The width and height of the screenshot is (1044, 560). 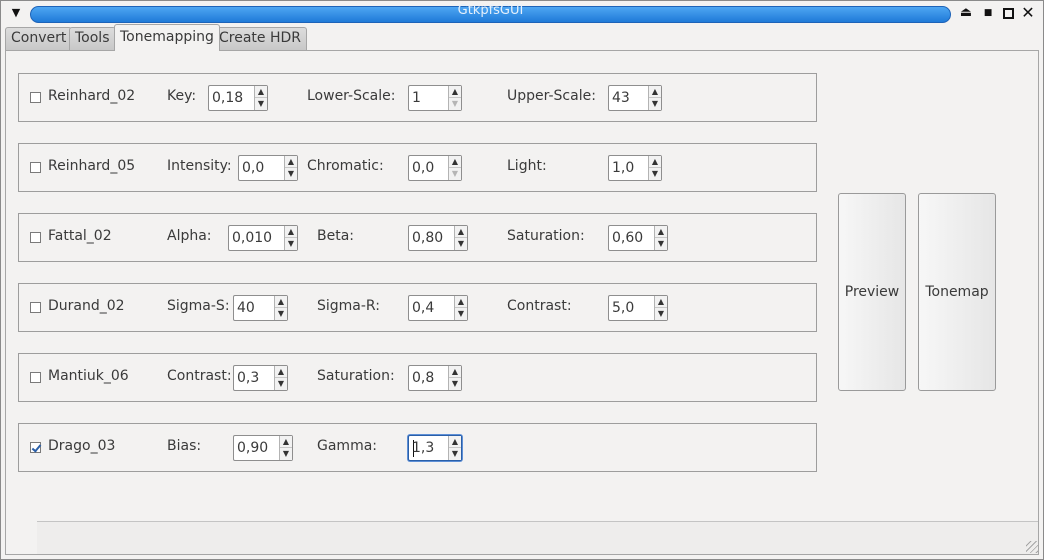 What do you see at coordinates (623, 168) in the screenshot?
I see `spin-value: 1,0` at bounding box center [623, 168].